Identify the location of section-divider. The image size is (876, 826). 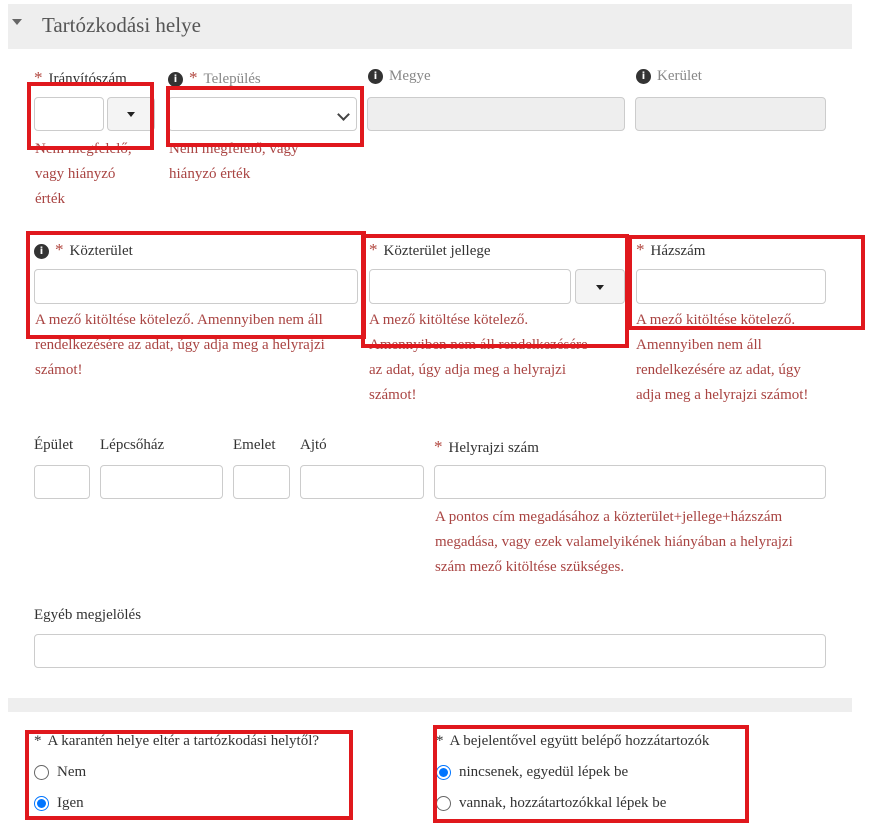
(430, 705).